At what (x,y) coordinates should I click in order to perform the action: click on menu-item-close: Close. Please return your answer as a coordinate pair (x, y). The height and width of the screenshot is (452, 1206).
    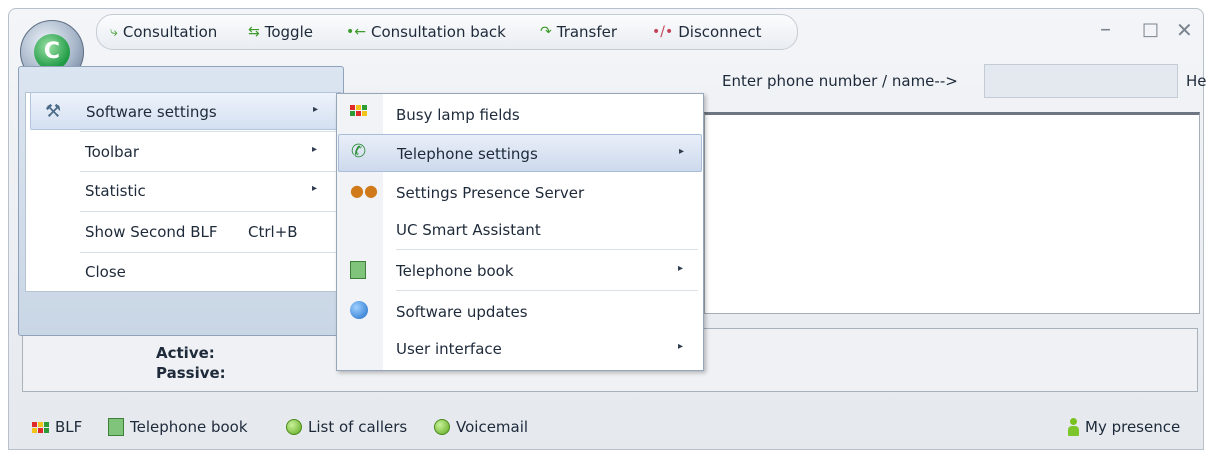
    Looking at the image, I should click on (185, 272).